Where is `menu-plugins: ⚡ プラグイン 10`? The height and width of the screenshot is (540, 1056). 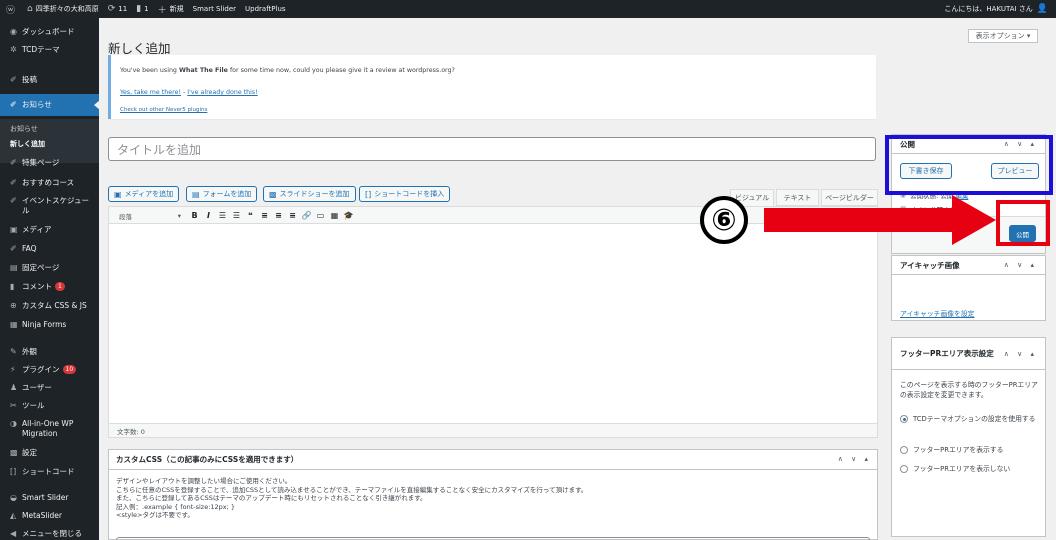 menu-plugins: ⚡ プラグイン 10 is located at coordinates (49, 370).